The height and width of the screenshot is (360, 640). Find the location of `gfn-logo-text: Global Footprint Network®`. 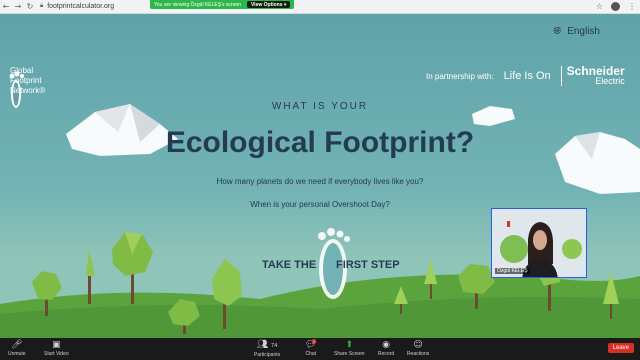

gfn-logo-text: Global Footprint Network® is located at coordinates (27, 81).